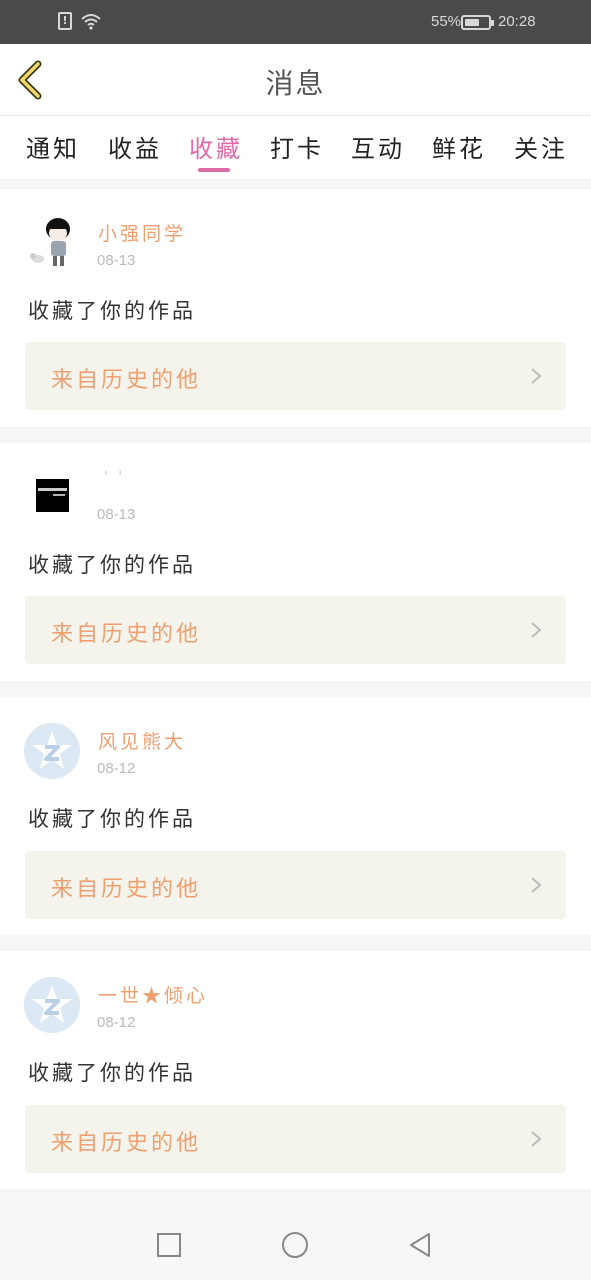 This screenshot has width=591, height=1280. What do you see at coordinates (214, 170) in the screenshot?
I see `active-tab-indicator` at bounding box center [214, 170].